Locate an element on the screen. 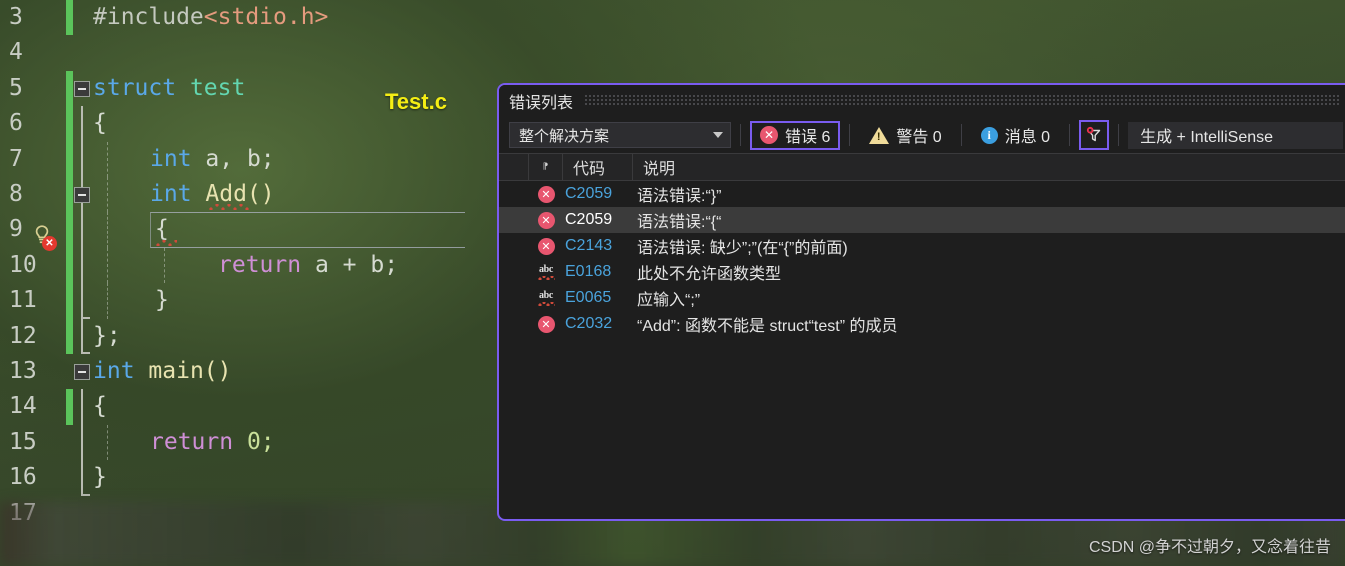  line-content: int a, b; is located at coordinates (212, 159).